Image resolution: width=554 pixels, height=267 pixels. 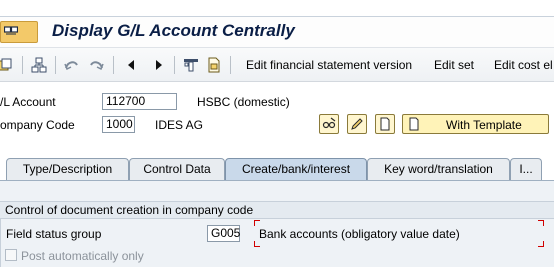 I want to click on field-status-group-field: G005, so click(x=223, y=233).